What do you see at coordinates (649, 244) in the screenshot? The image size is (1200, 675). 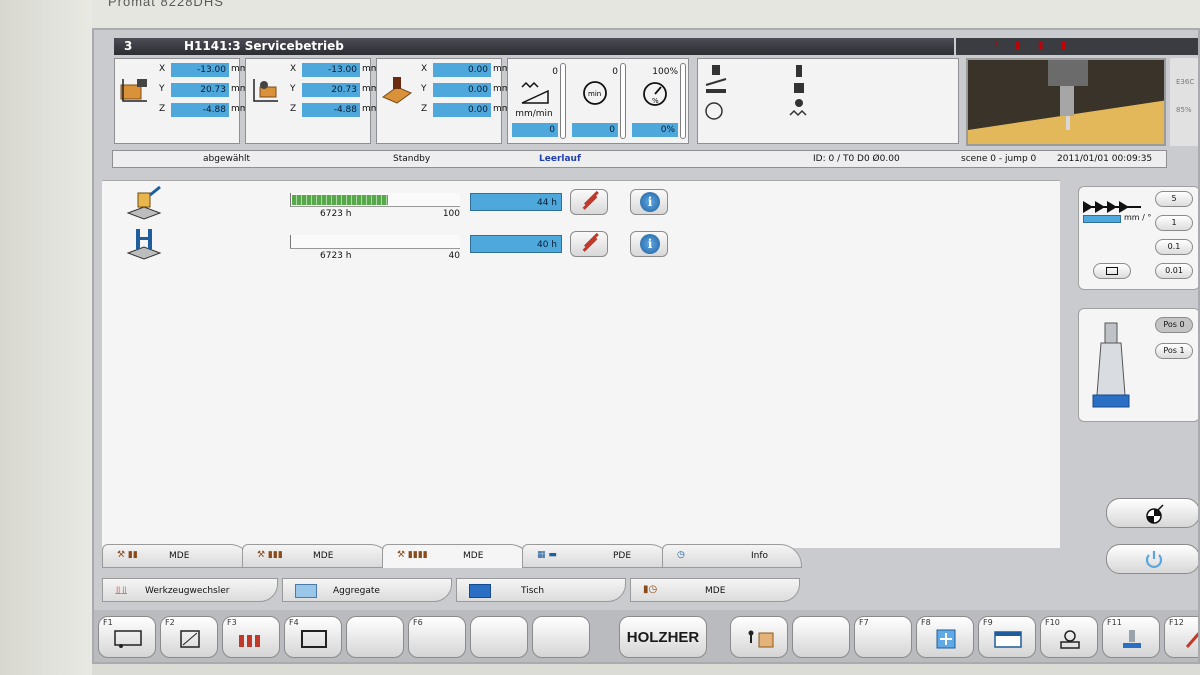 I see `counter-2-info-button: i` at bounding box center [649, 244].